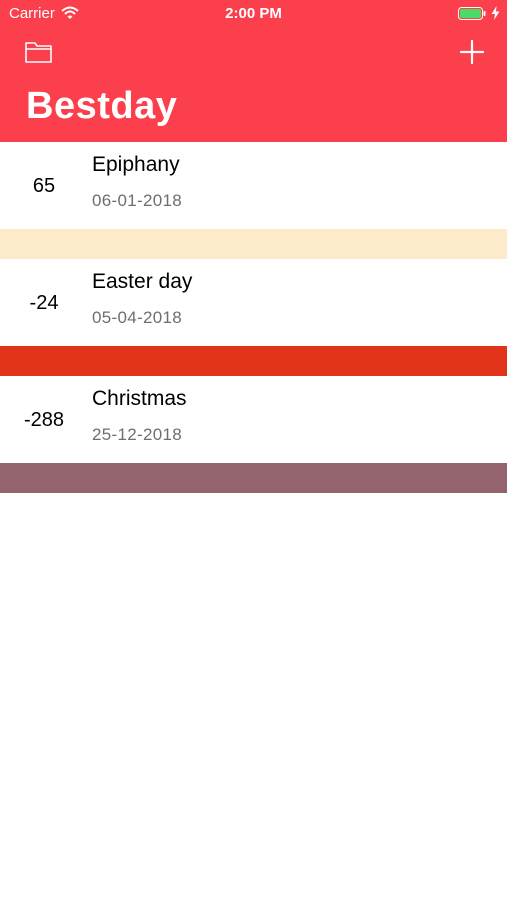 Image resolution: width=507 pixels, height=900 pixels. Describe the element at coordinates (142, 281) in the screenshot. I see `event-name: Easter day` at that location.